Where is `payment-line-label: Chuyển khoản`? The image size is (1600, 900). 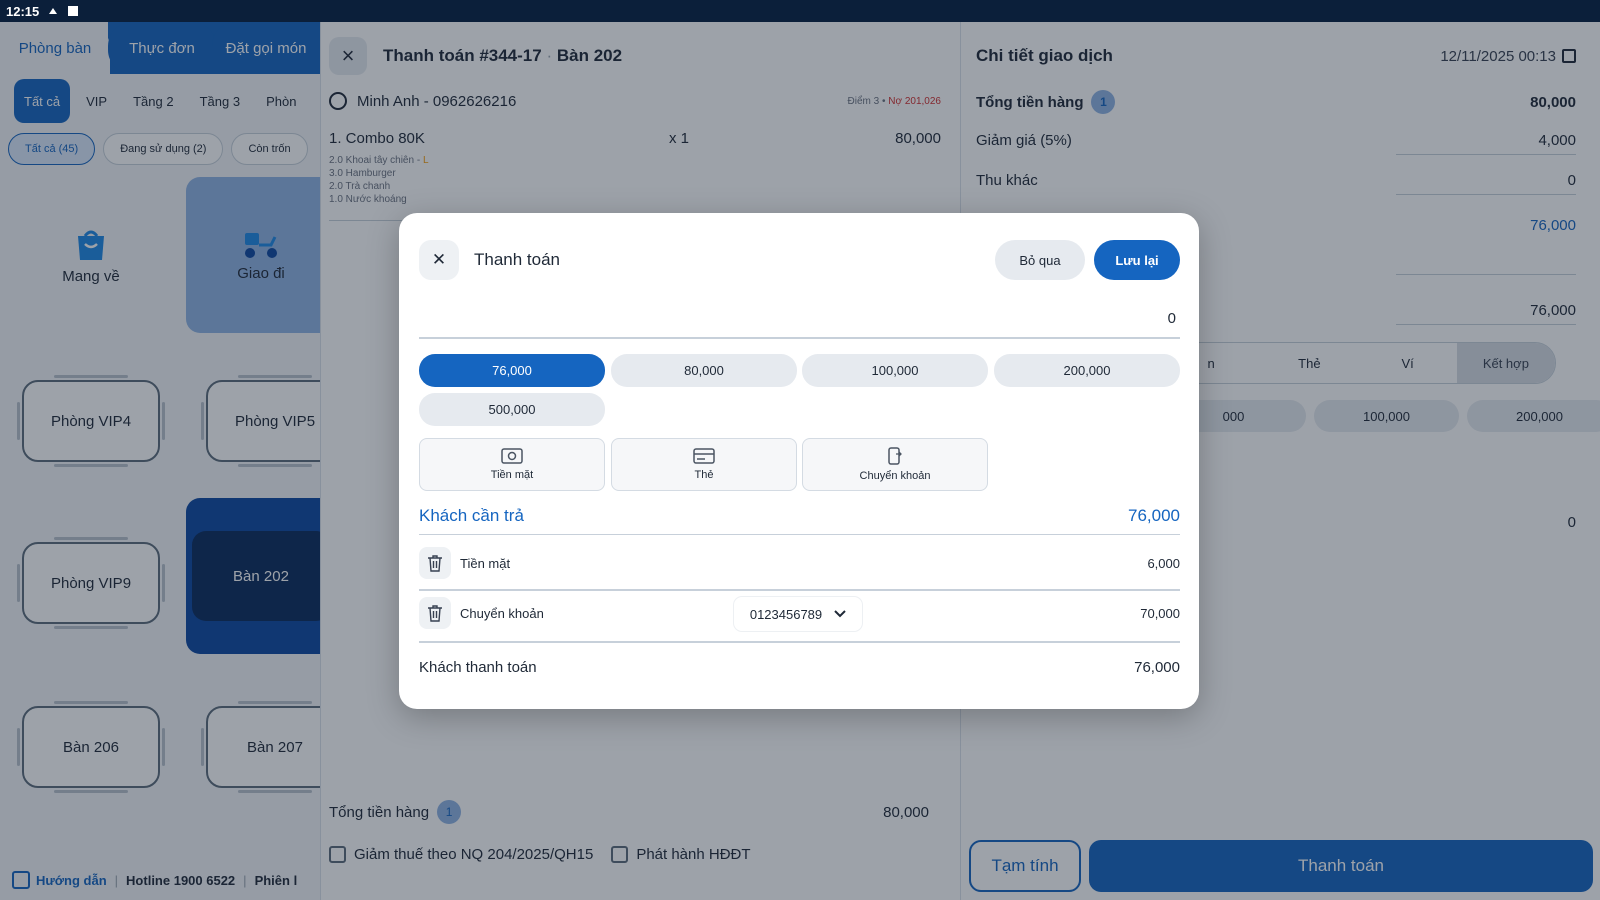 payment-line-label: Chuyển khoản is located at coordinates (502, 613).